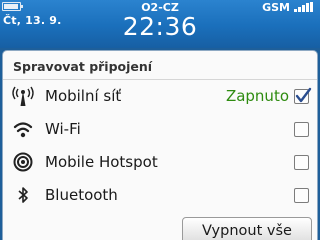 The height and width of the screenshot is (240, 320). Describe the element at coordinates (257, 96) in the screenshot. I see `connection-status: Zapnuto` at that location.